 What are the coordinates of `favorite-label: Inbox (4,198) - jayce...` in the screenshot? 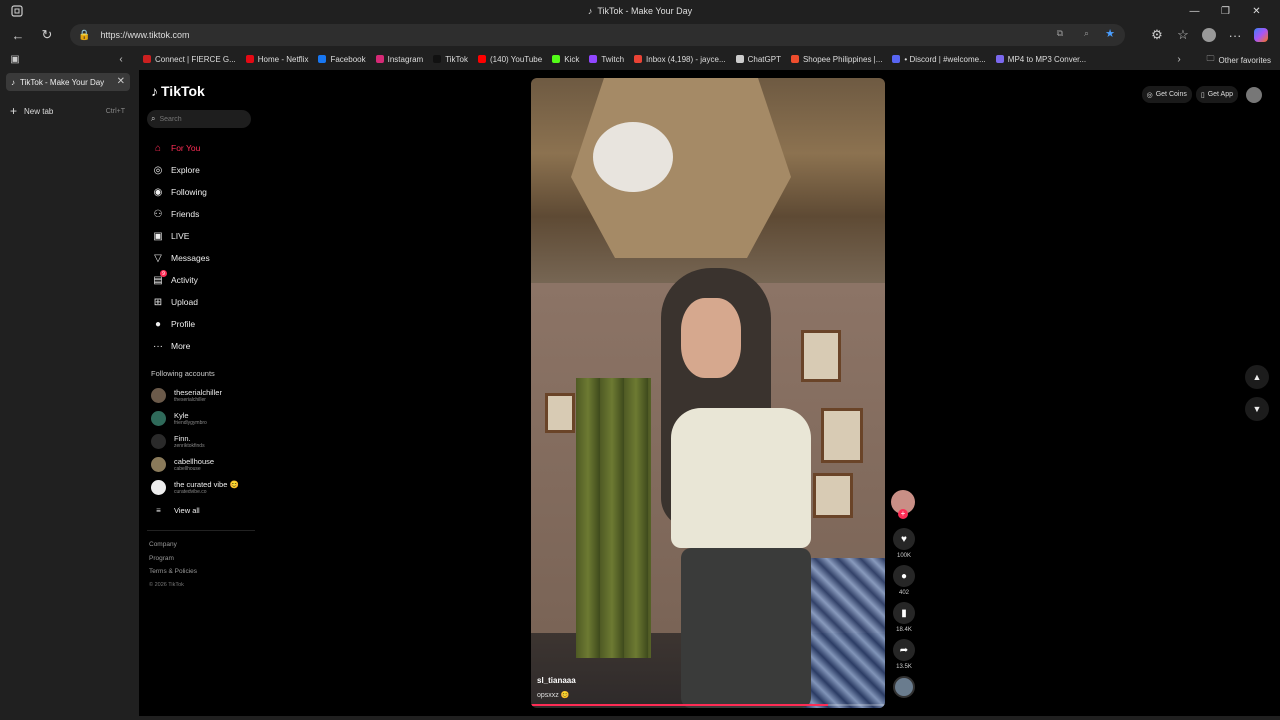 It's located at (686, 59).